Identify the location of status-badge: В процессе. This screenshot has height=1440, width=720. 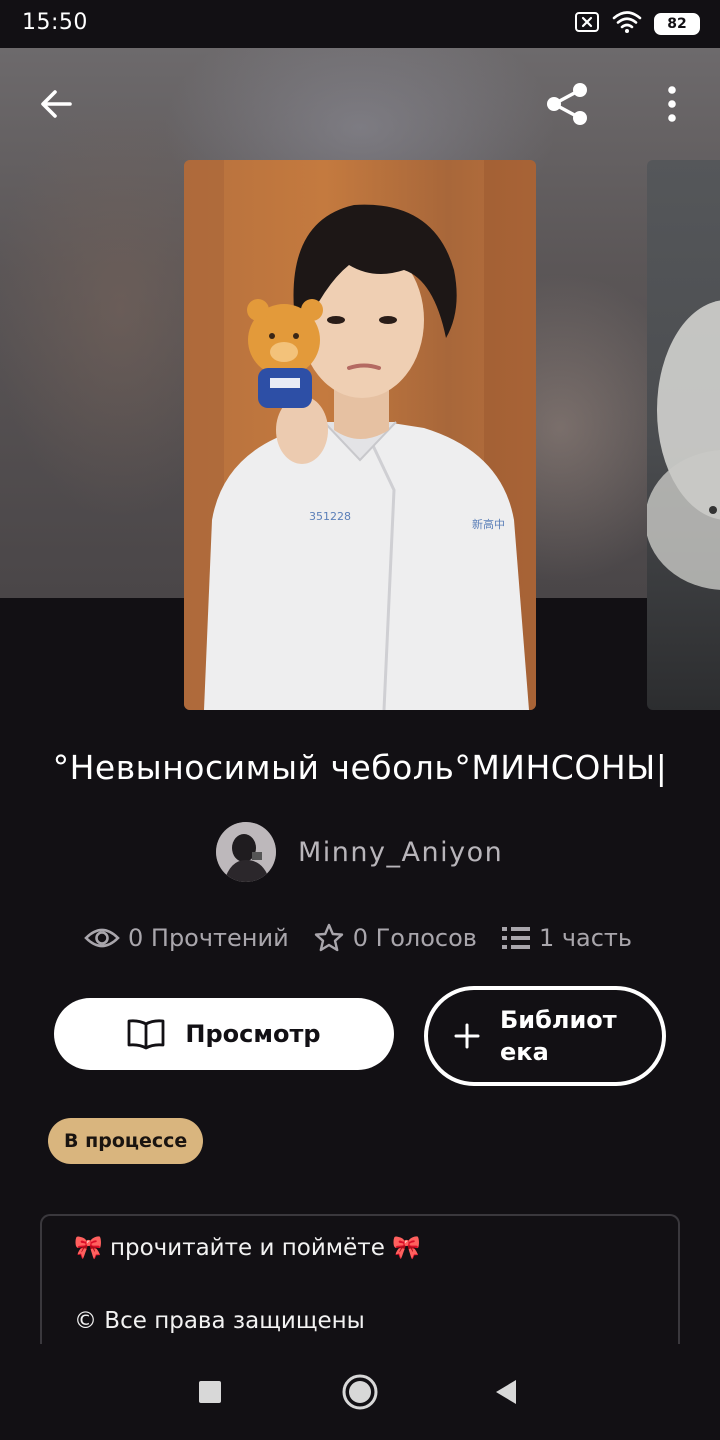
(126, 1141).